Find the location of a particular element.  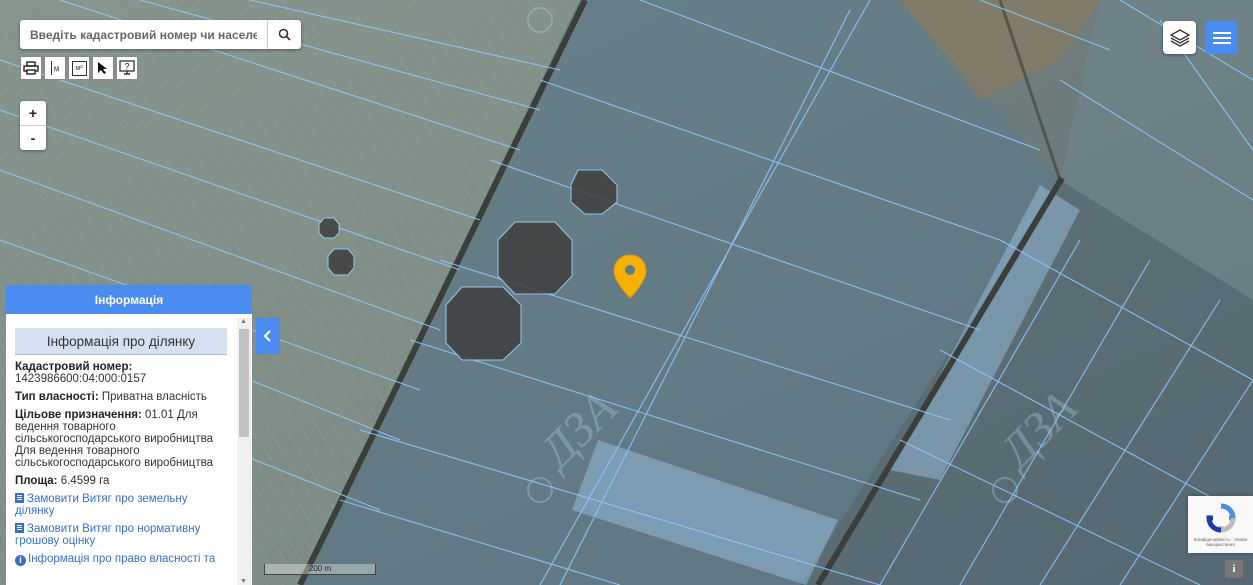

cadastral-label: Кадастровий номер: is located at coordinates (74, 367).